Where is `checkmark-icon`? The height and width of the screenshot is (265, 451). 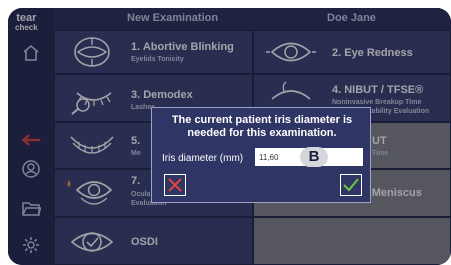 checkmark-icon is located at coordinates (351, 185).